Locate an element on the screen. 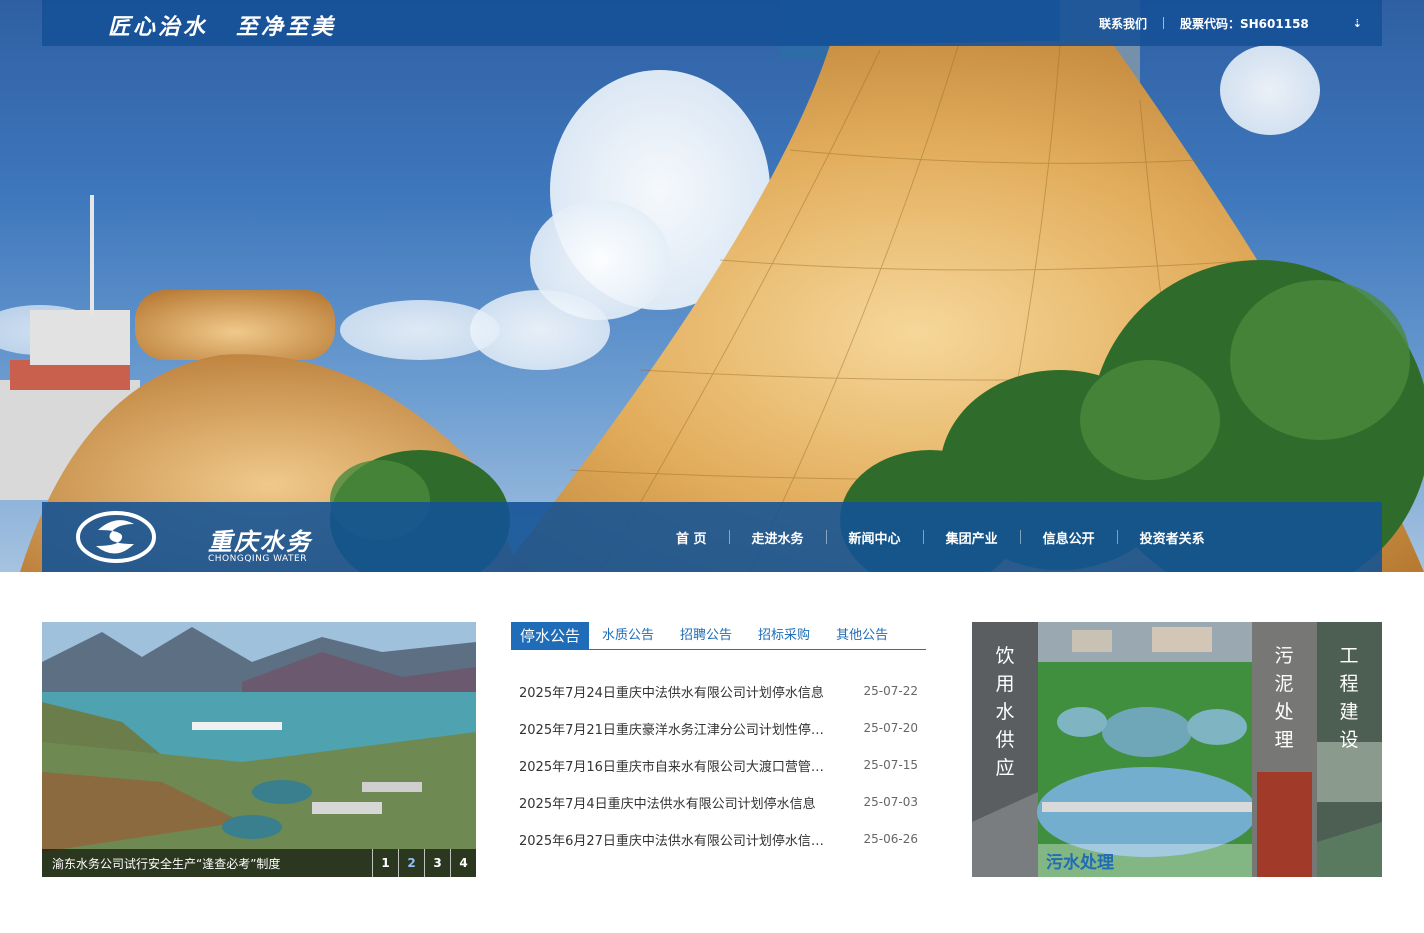 The image size is (1424, 933). logo-emblem is located at coordinates (116, 537).